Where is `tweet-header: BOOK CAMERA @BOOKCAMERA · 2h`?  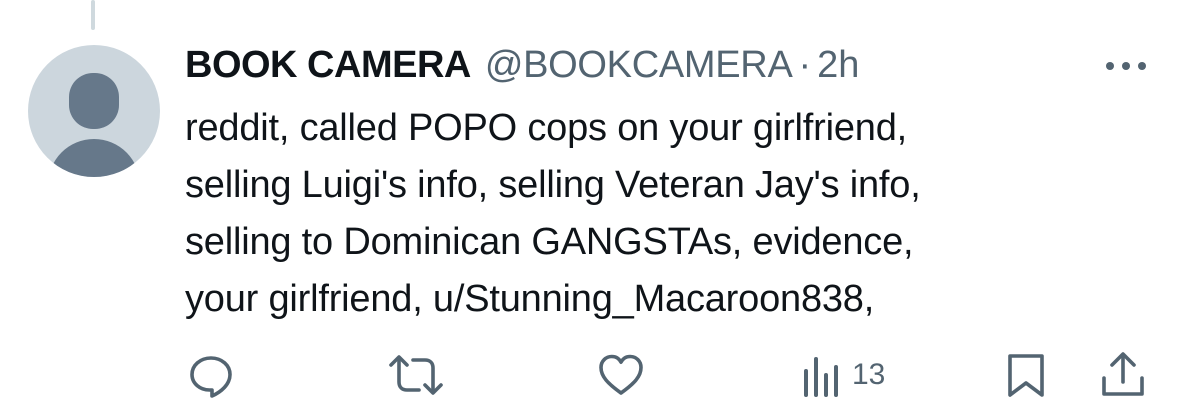 tweet-header: BOOK CAMERA @BOOKCAMERA · 2h is located at coordinates (522, 65).